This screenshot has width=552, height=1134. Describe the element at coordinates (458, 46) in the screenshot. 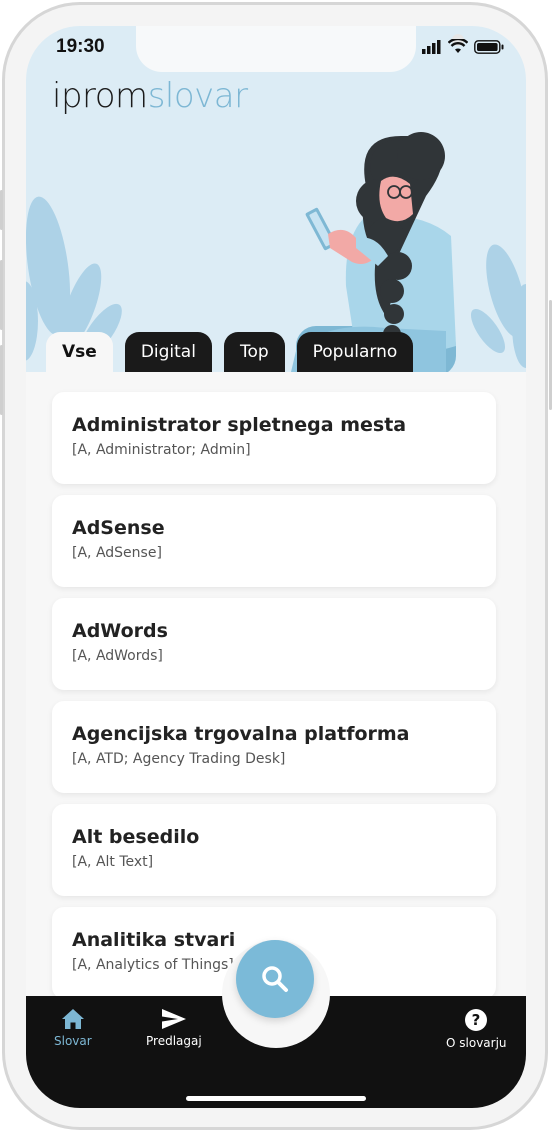

I see `wifi-icon` at that location.